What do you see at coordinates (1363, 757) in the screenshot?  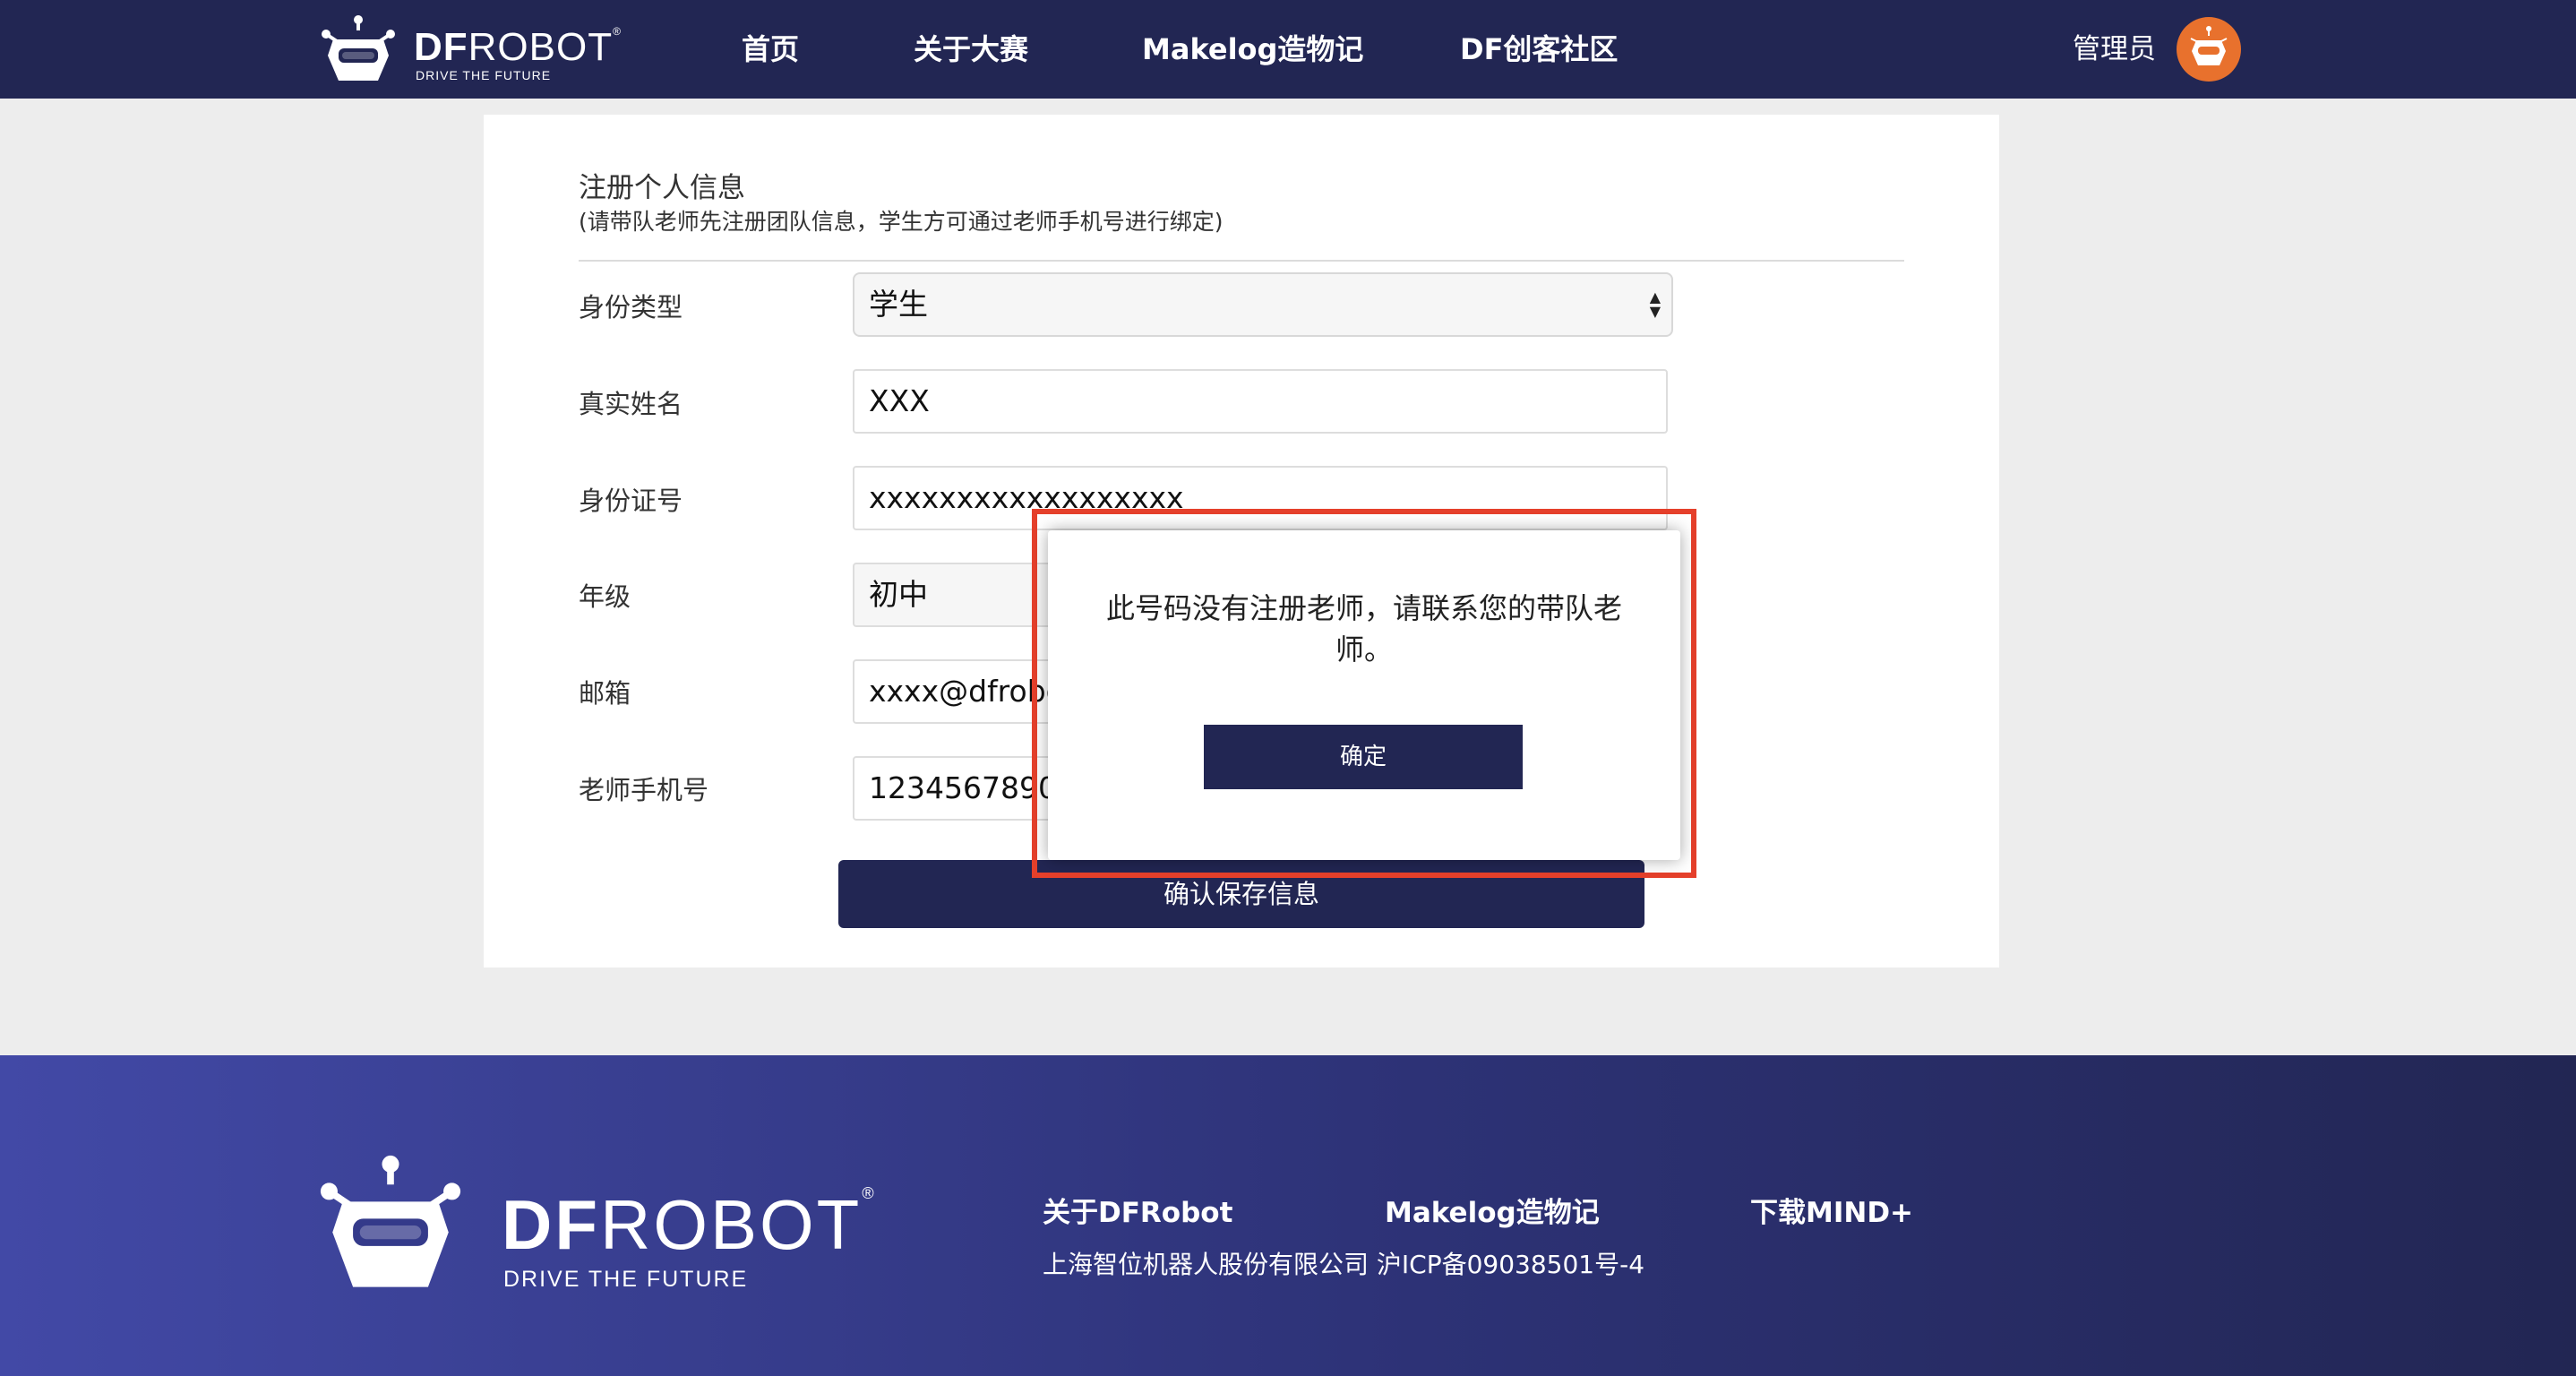 I see `confirm-button: 确定` at bounding box center [1363, 757].